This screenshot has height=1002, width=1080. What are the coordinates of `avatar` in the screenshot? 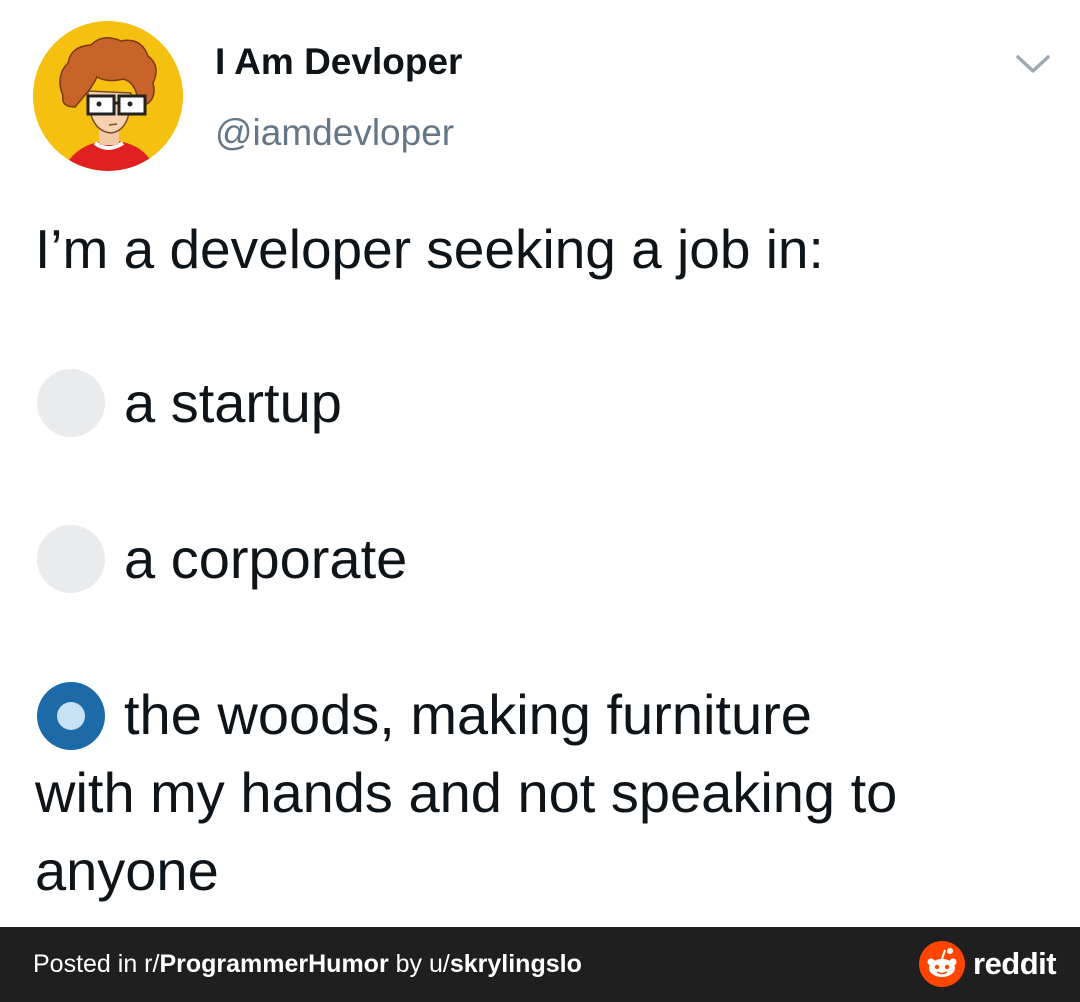 It's located at (108, 96).